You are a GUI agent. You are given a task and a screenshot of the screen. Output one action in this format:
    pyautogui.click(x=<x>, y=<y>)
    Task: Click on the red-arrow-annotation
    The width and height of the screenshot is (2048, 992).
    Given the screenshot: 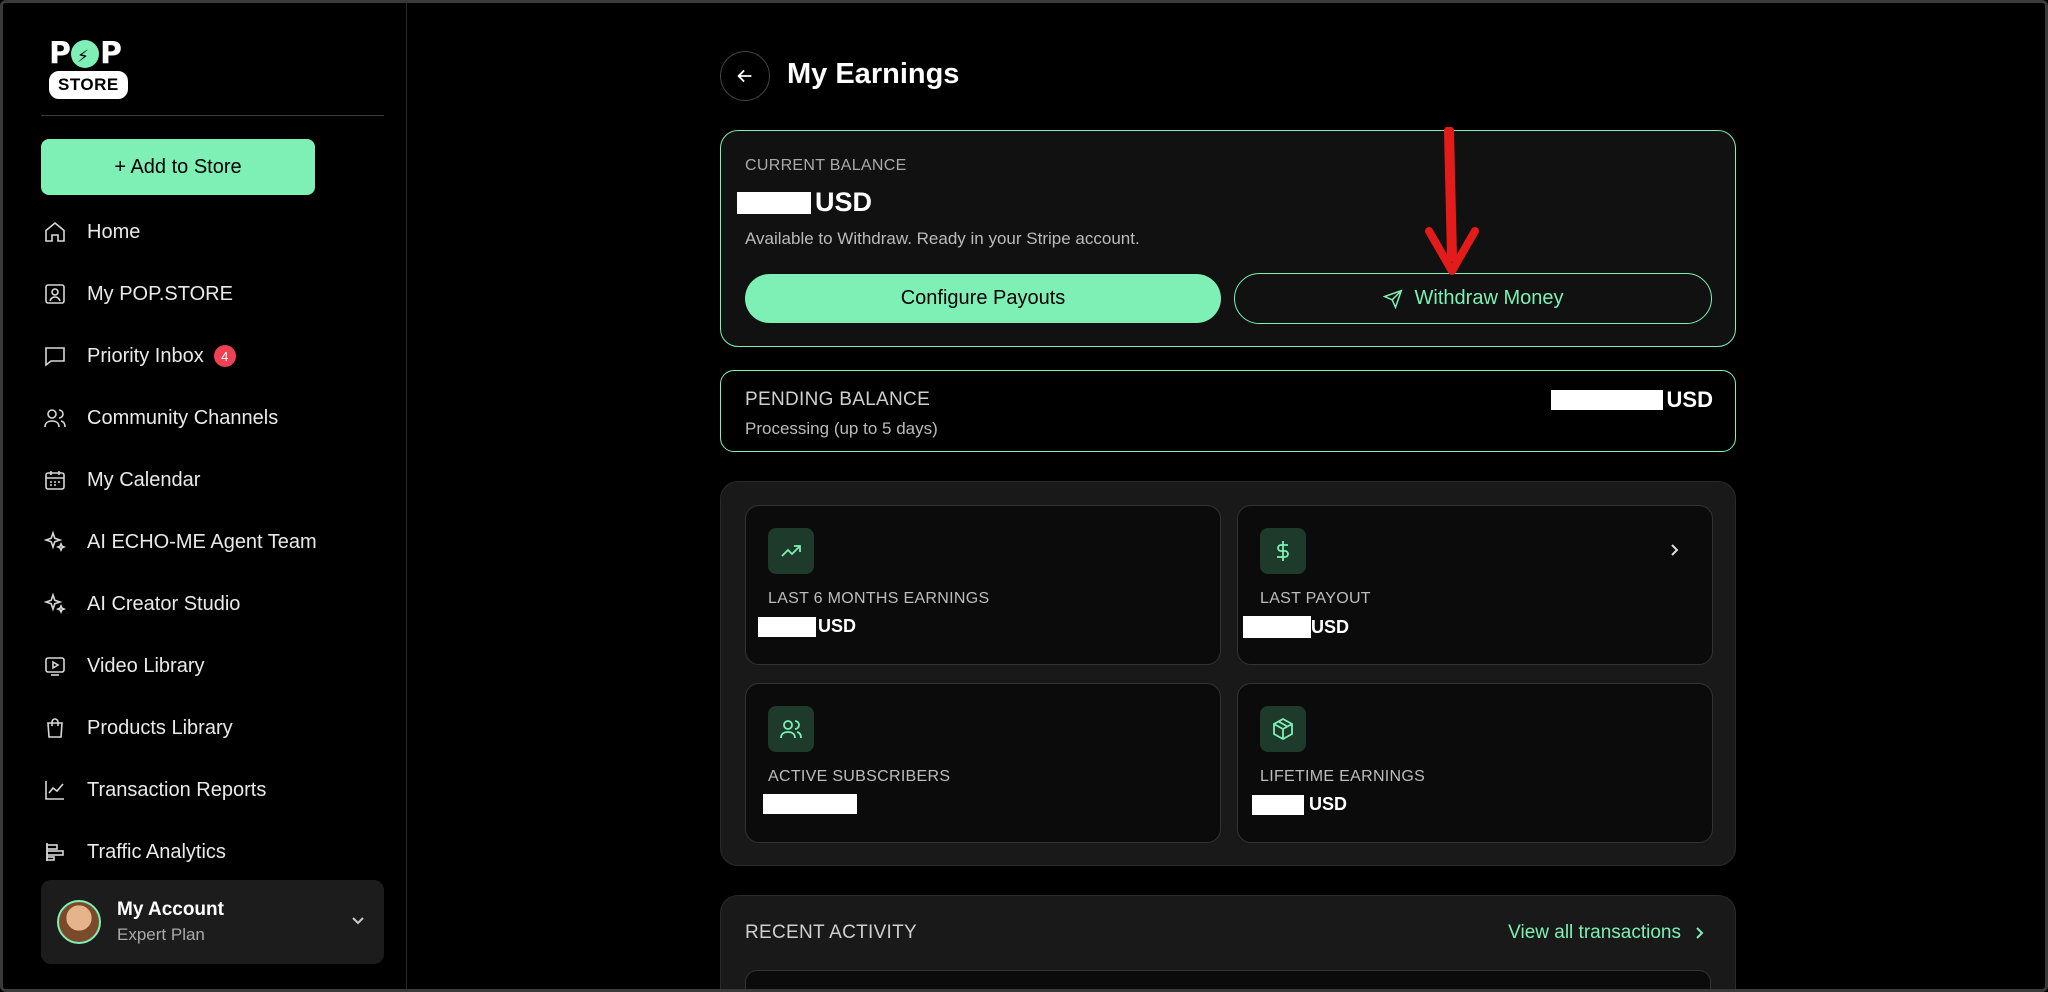 What is the action you would take?
    pyautogui.click(x=1452, y=201)
    